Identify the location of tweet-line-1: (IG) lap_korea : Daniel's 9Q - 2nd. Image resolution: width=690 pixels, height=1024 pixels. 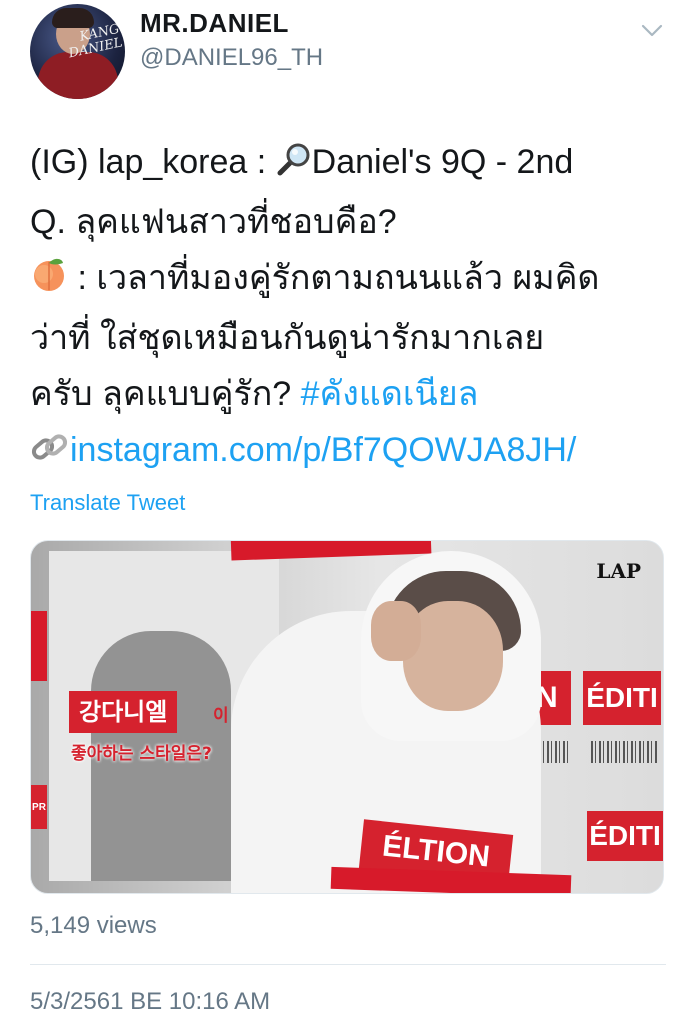
(350, 164).